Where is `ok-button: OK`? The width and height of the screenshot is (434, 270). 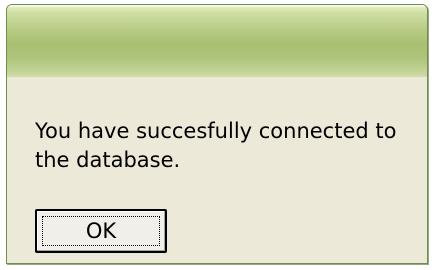 ok-button: OK is located at coordinates (101, 231).